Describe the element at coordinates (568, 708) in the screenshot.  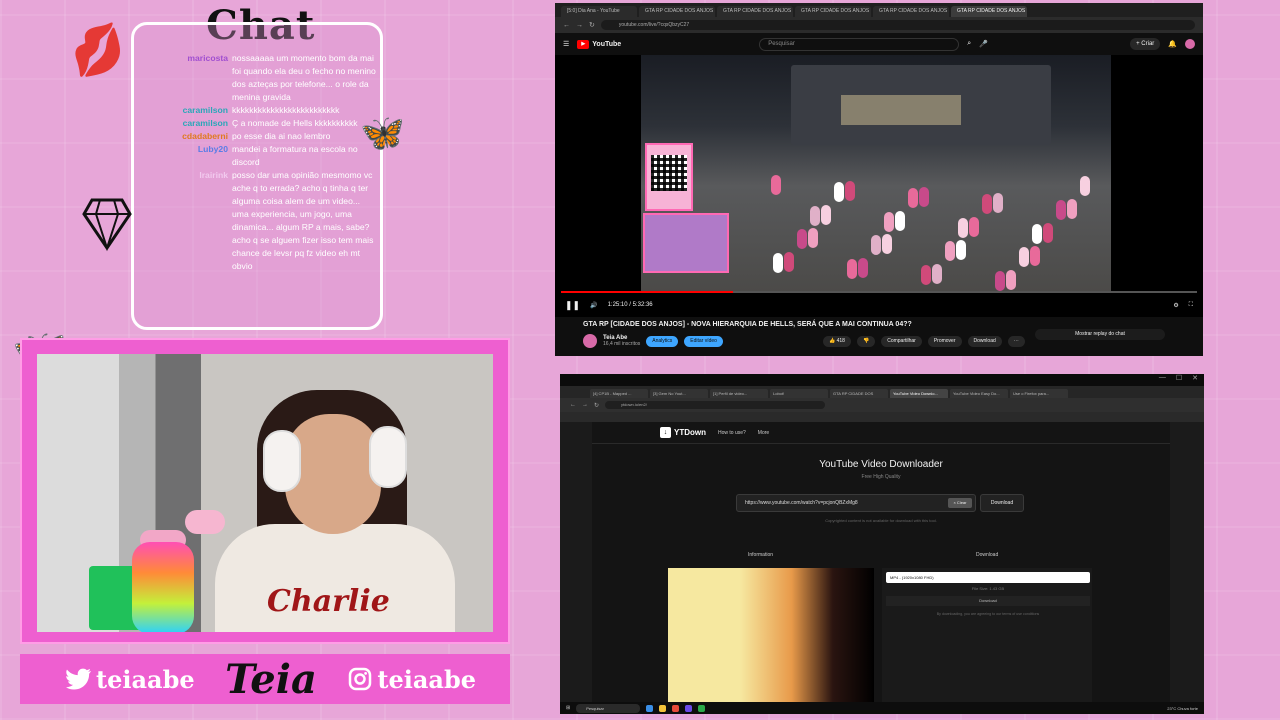
I see `windows-start-icon: ⊞` at that location.